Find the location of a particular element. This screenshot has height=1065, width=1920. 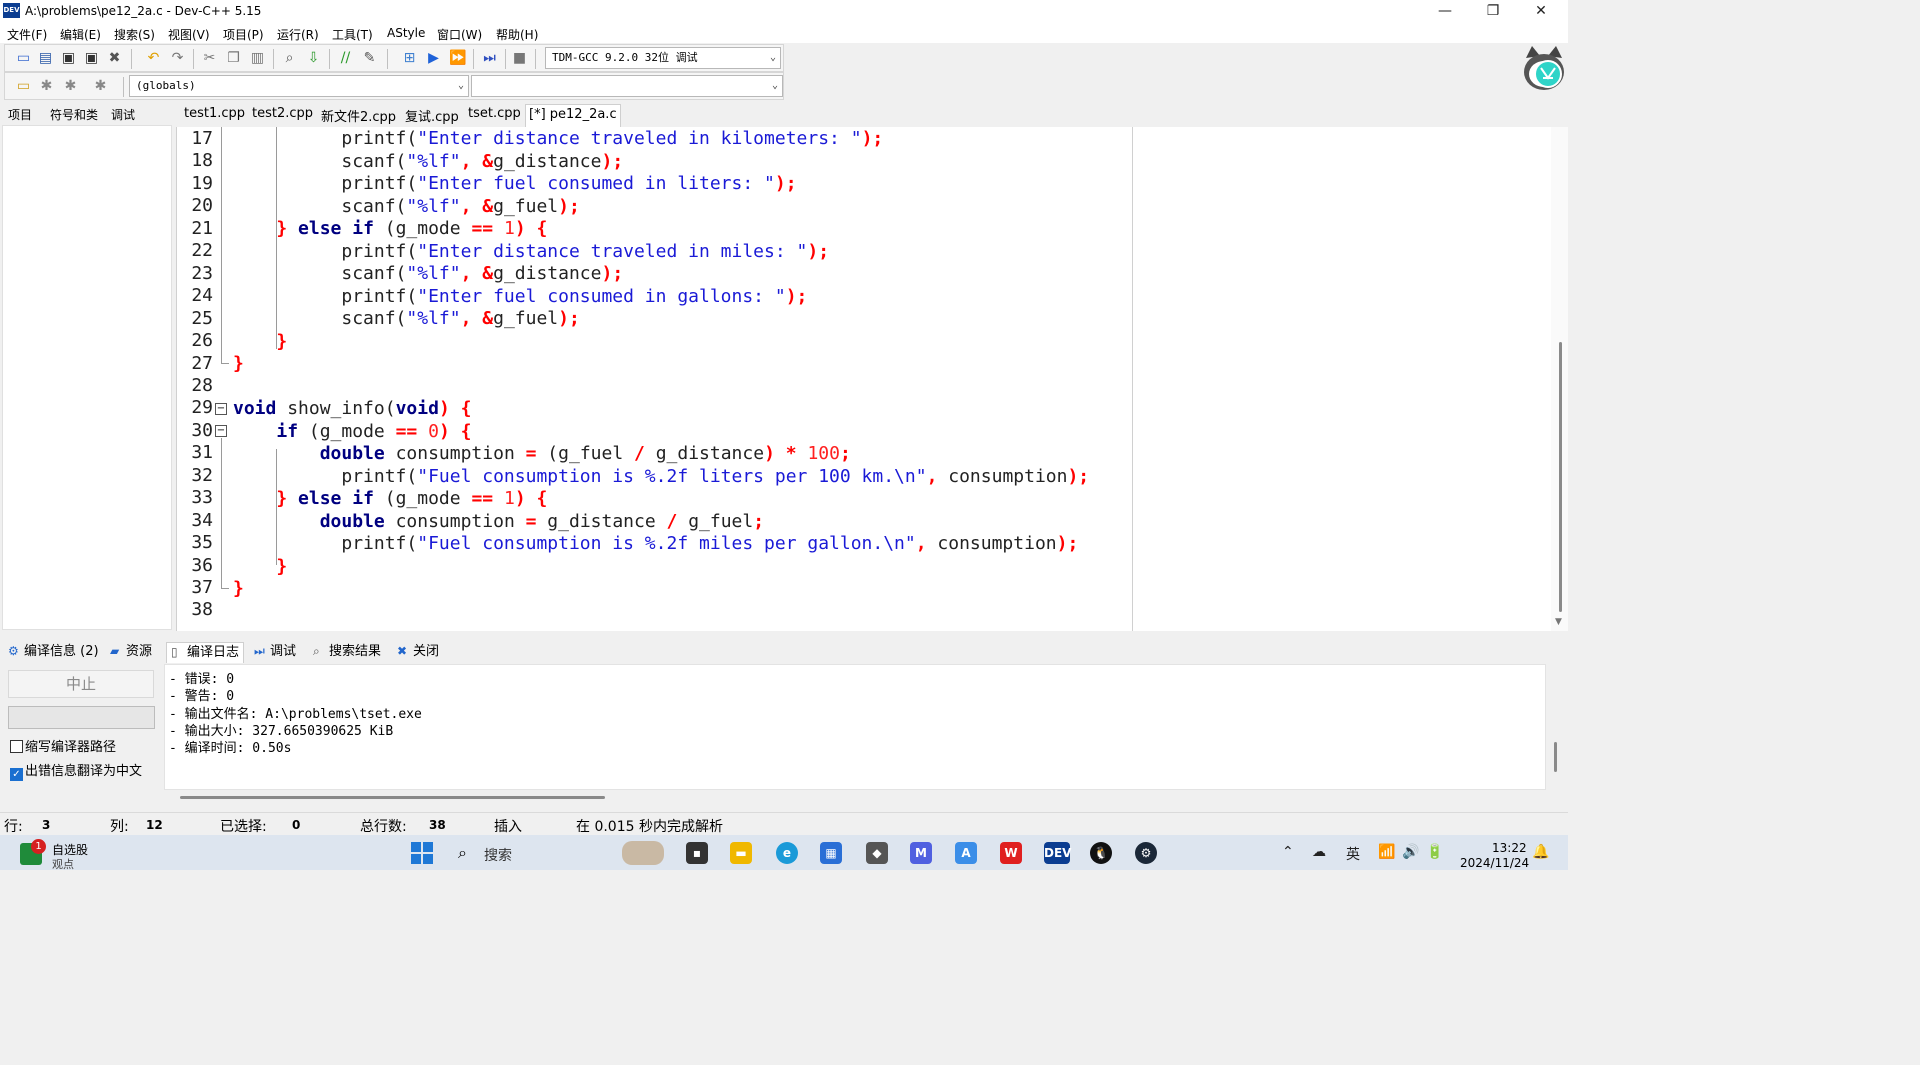

open-file-icon: ▤ is located at coordinates (45, 58).